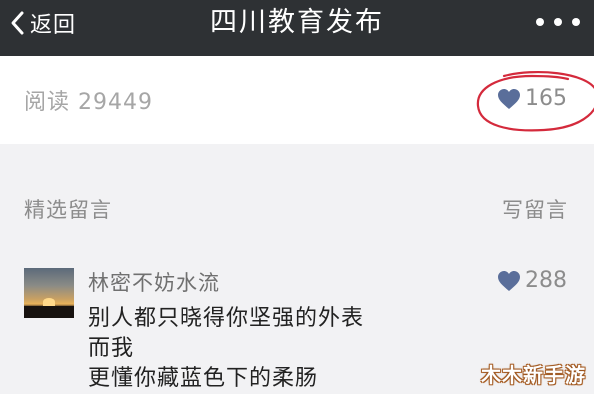  Describe the element at coordinates (546, 98) in the screenshot. I see `article-like-count: 165` at that location.